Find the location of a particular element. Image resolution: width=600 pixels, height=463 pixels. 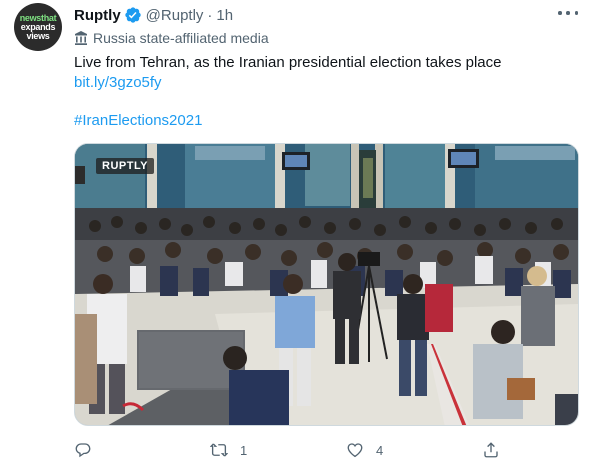

reply-button is located at coordinates (89, 450).